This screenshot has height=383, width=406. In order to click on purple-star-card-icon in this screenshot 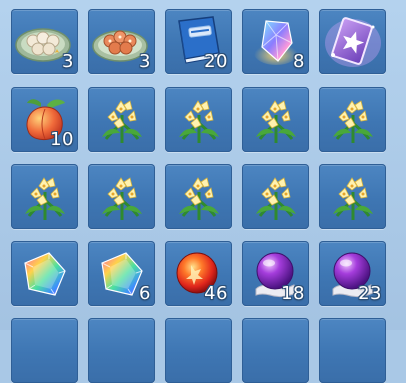, I will do `click(353, 42)`.